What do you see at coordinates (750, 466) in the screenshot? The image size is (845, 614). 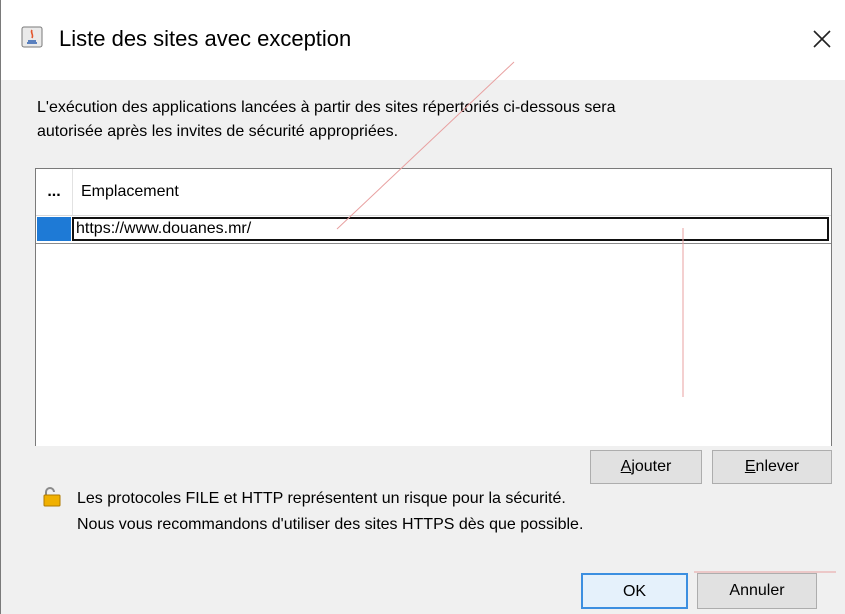 I see `remove-button-mnemonic: E` at bounding box center [750, 466].